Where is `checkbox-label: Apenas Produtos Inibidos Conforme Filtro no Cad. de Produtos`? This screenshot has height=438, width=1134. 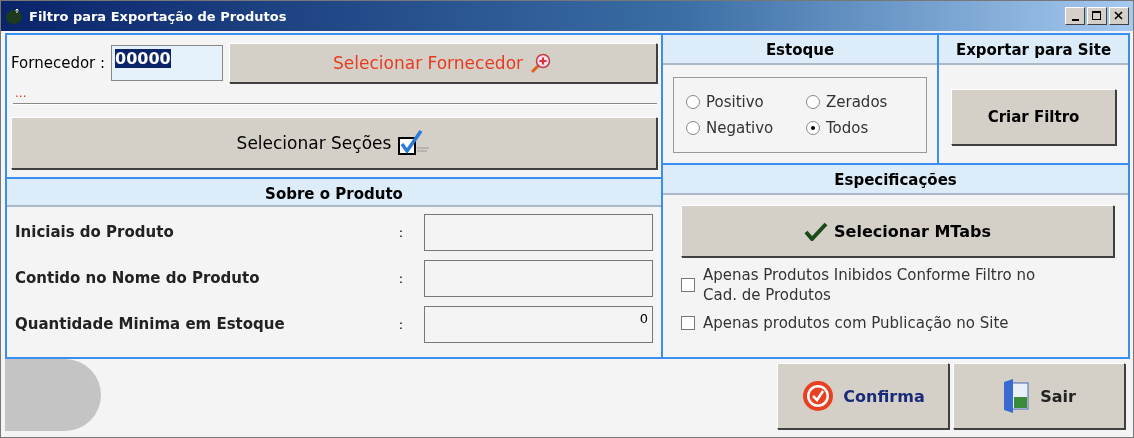 checkbox-label: Apenas Produtos Inibidos Conforme Filtro no Cad. de Produtos is located at coordinates (870, 285).